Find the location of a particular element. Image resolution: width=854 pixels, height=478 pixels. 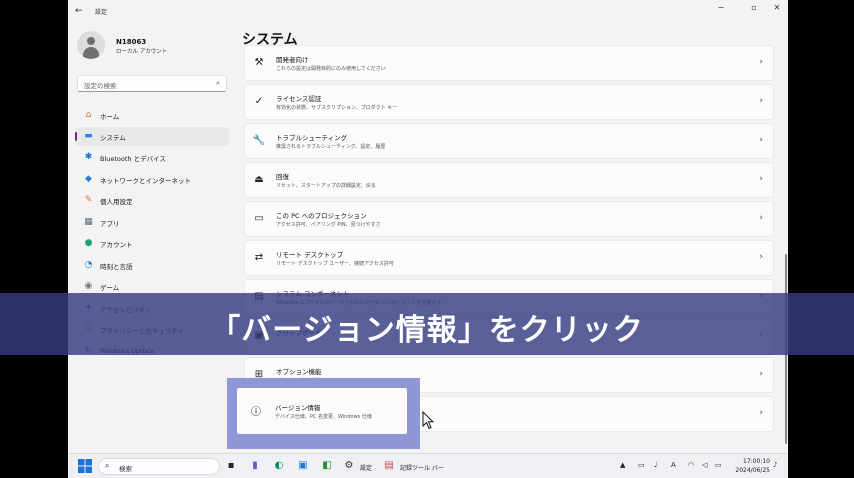

projection-icon: ▭ is located at coordinates (259, 218).